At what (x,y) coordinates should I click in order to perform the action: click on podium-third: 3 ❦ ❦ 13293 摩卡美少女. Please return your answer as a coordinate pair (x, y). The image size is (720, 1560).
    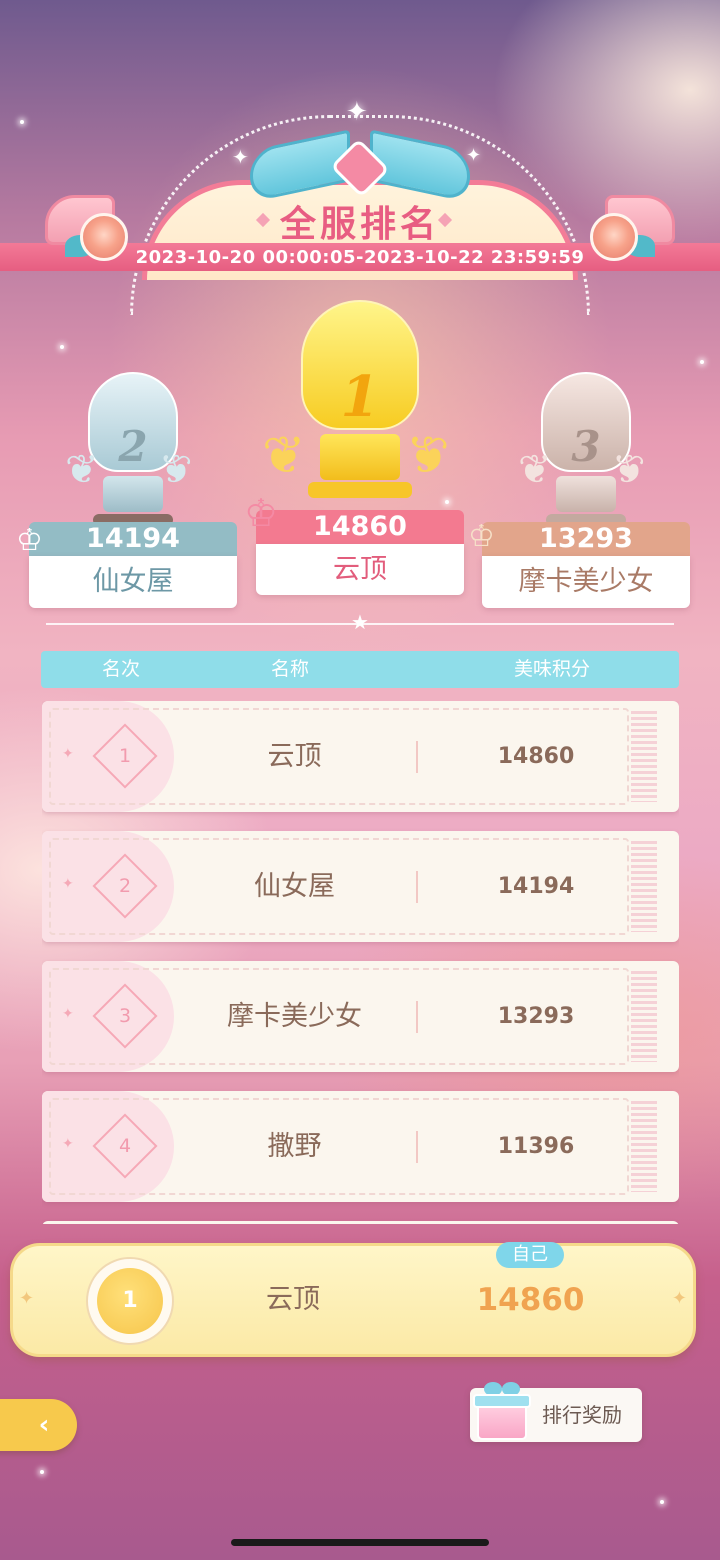
    Looking at the image, I should click on (586, 486).